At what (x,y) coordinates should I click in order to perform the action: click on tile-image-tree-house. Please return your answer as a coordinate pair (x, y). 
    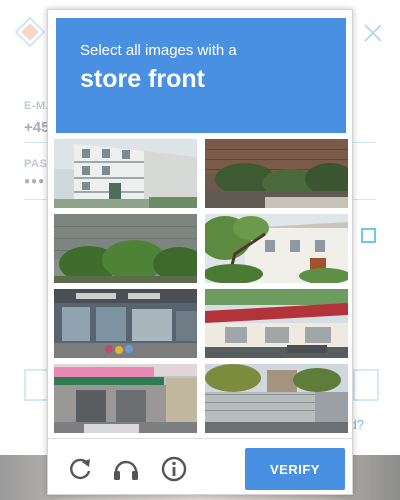
    Looking at the image, I should click on (276, 248).